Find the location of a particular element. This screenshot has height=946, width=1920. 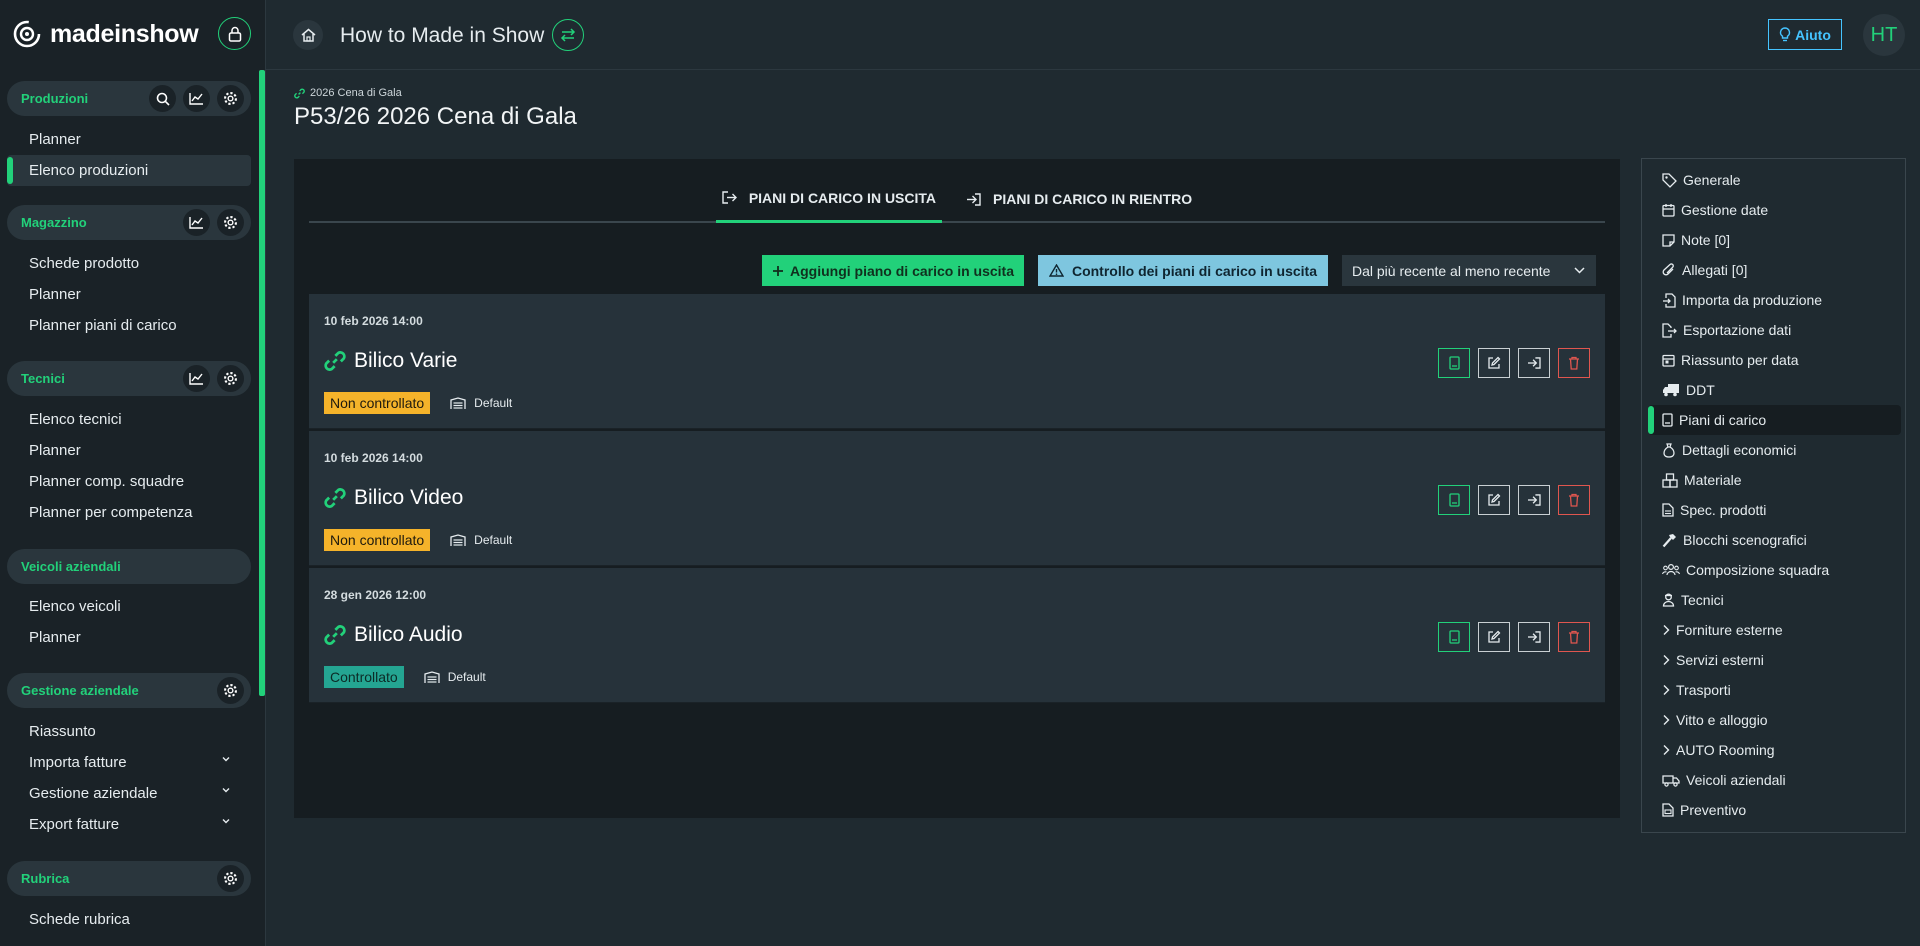

section-magazzino: Magazzino is located at coordinates (129, 222).